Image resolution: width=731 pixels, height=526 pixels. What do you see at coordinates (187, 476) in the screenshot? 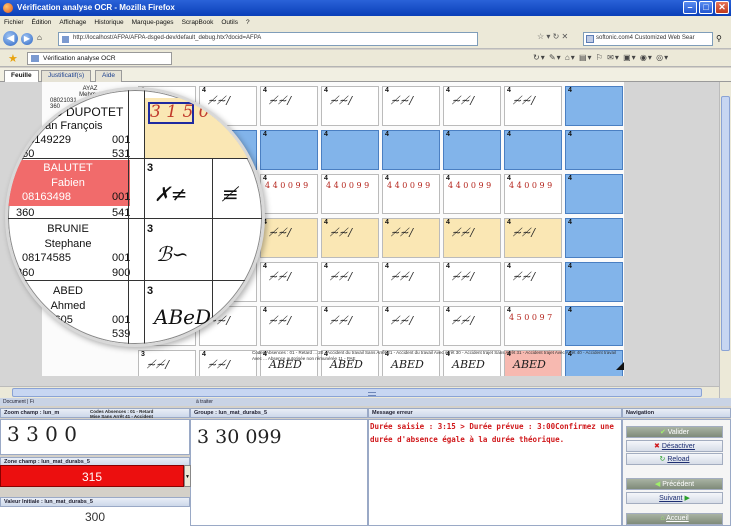
I see `zone-value-dropdown: ▼` at bounding box center [187, 476].